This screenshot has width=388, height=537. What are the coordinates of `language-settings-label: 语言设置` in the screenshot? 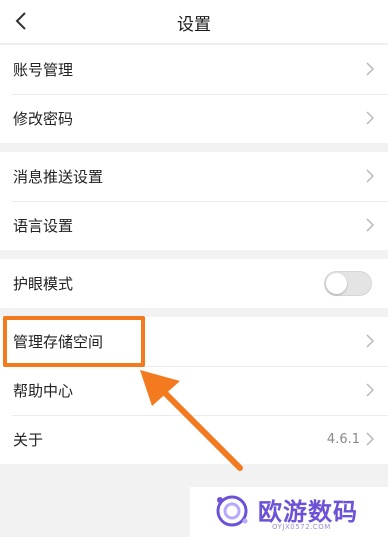 It's located at (43, 226).